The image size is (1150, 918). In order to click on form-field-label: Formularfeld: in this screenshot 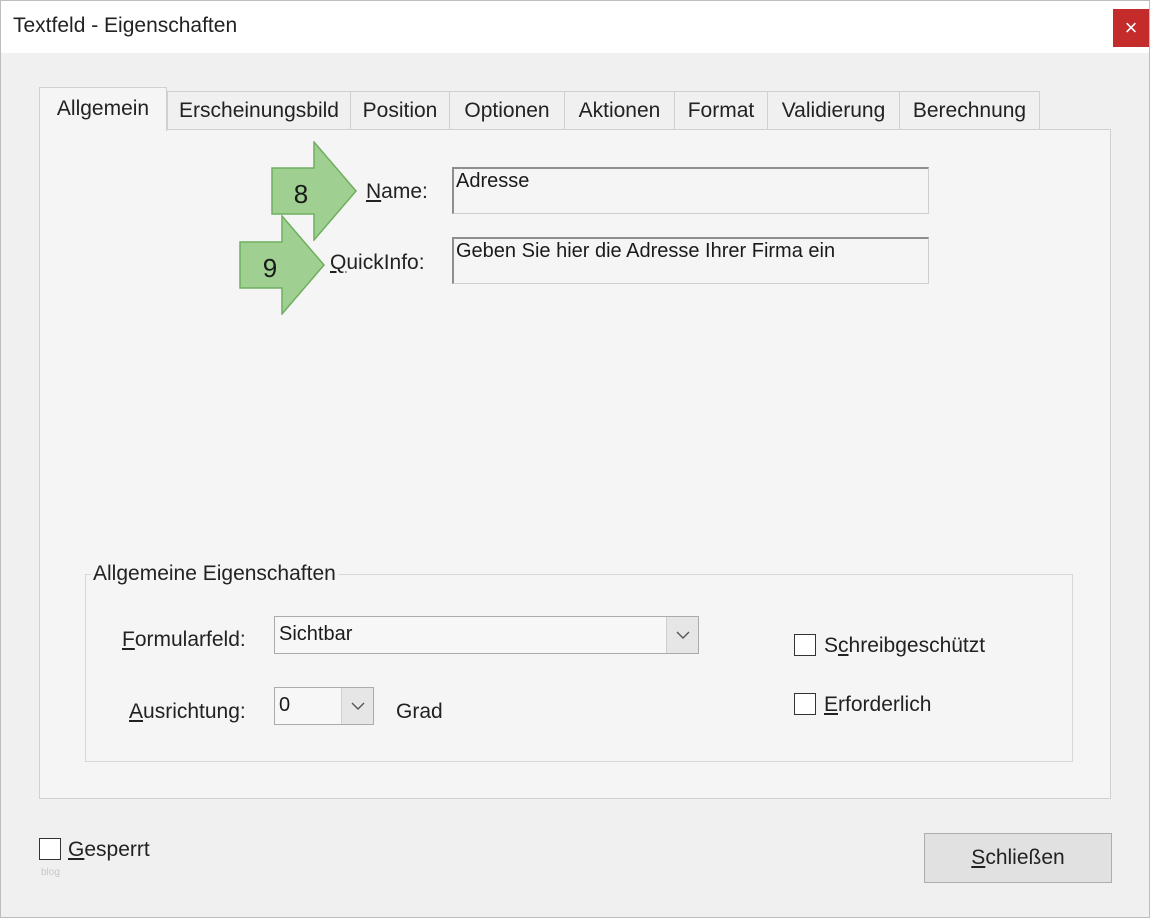, I will do `click(184, 639)`.